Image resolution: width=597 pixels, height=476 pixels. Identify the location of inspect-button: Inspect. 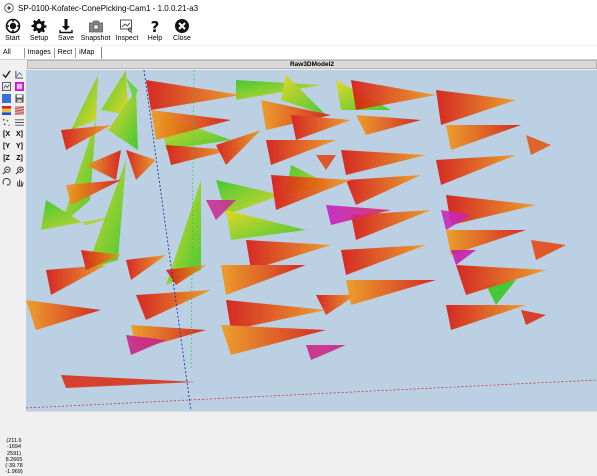
(127, 30).